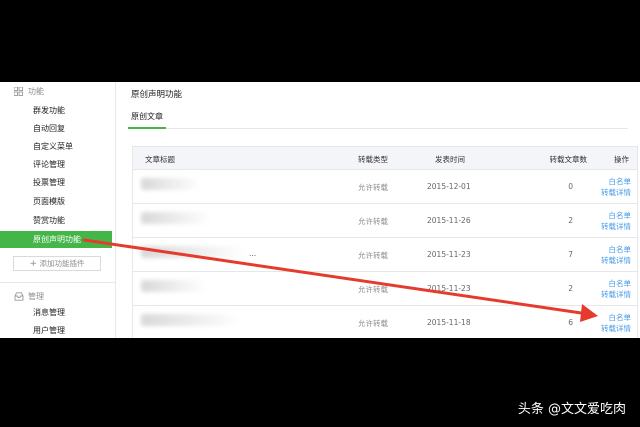  I want to click on watermark: 头条 @文文爱吃肉, so click(571, 409).